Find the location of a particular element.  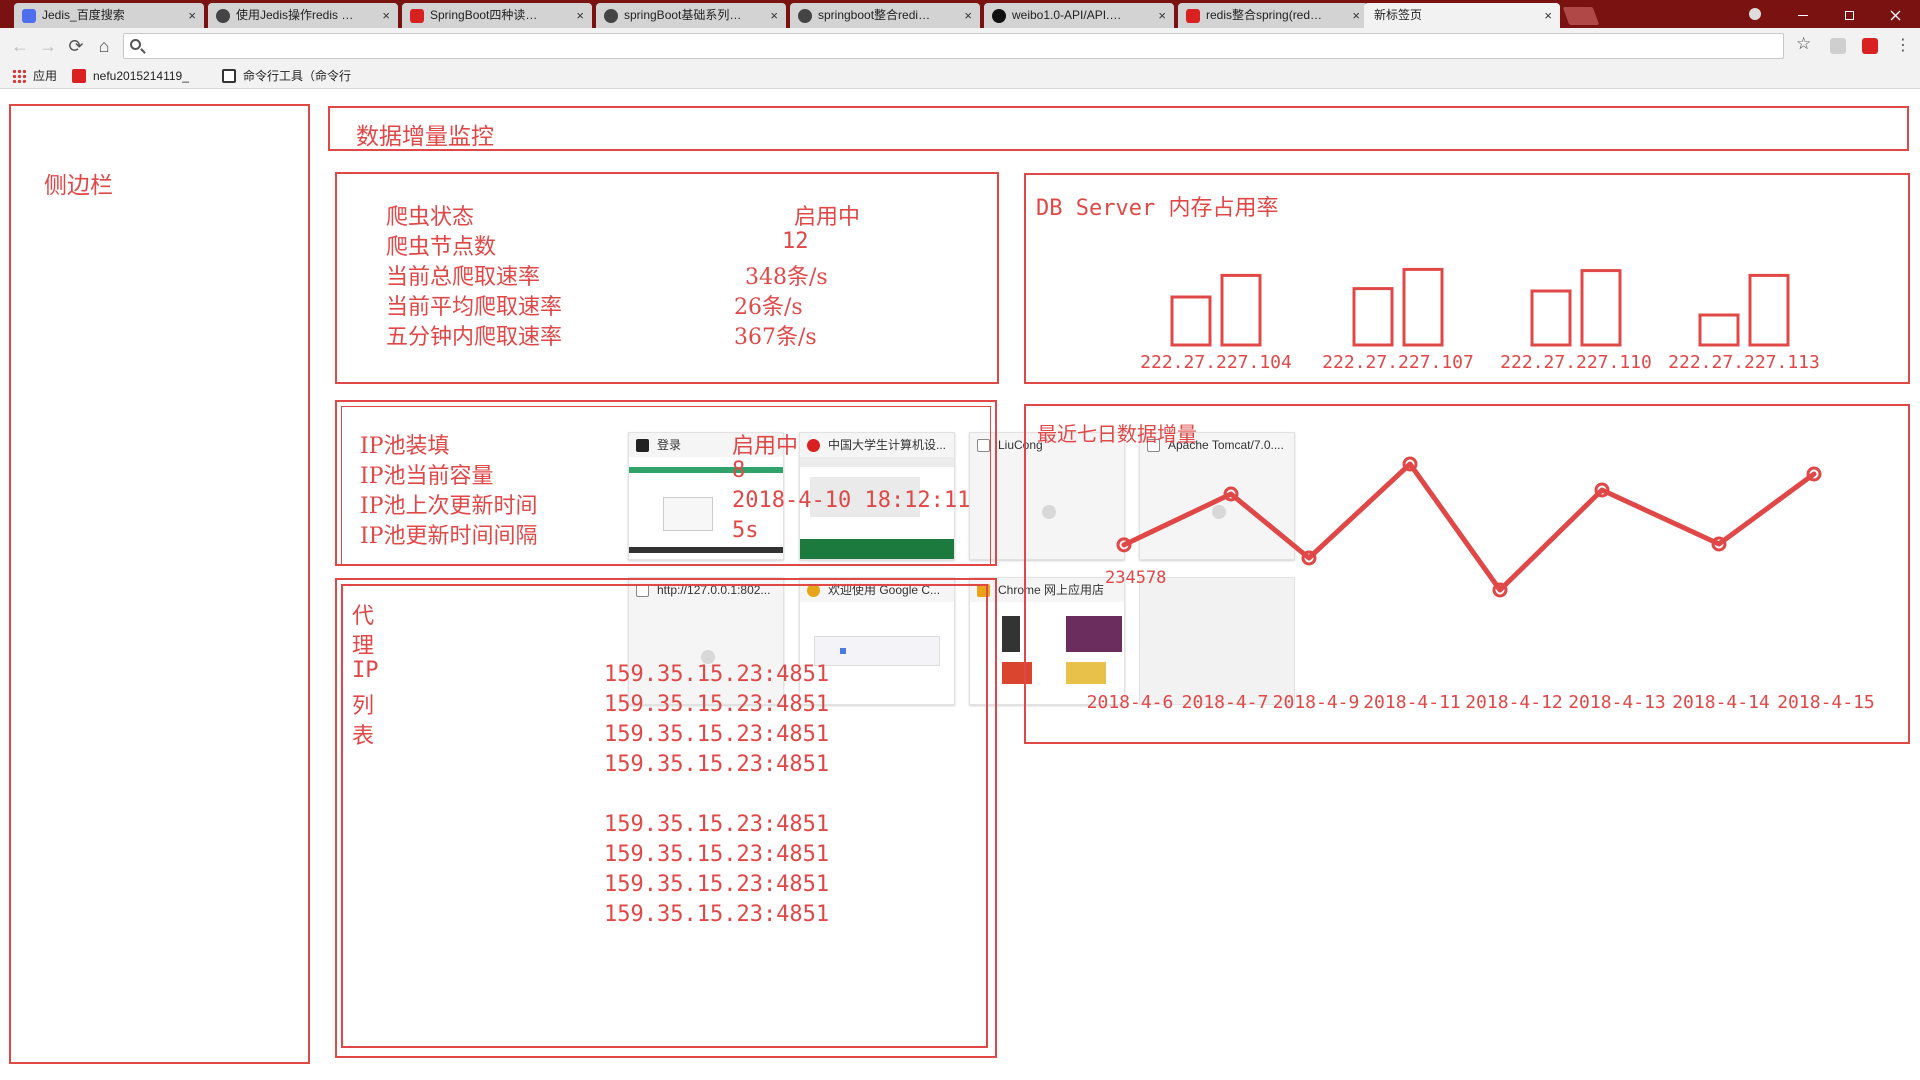

bookmark-star-icon: ☆ is located at coordinates (1803, 44).